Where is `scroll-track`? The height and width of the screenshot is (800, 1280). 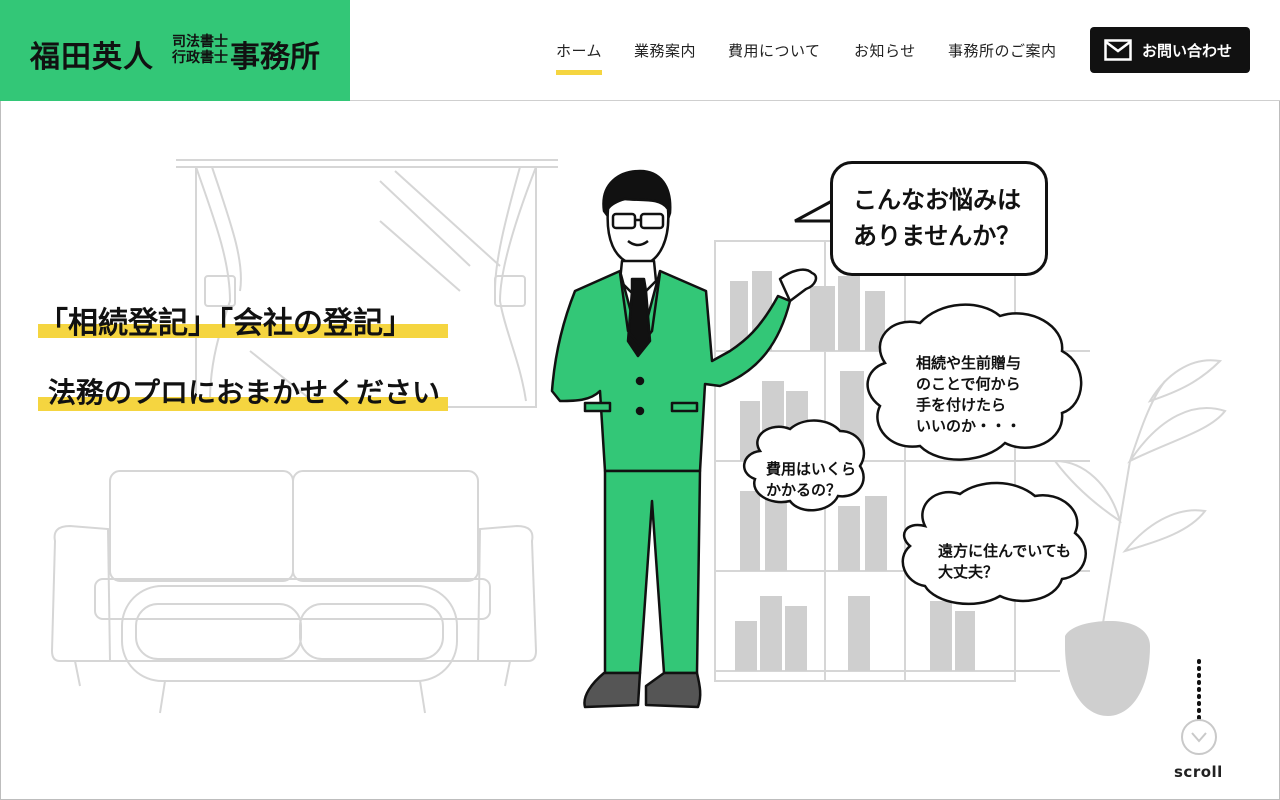
scroll-track is located at coordinates (1199, 707).